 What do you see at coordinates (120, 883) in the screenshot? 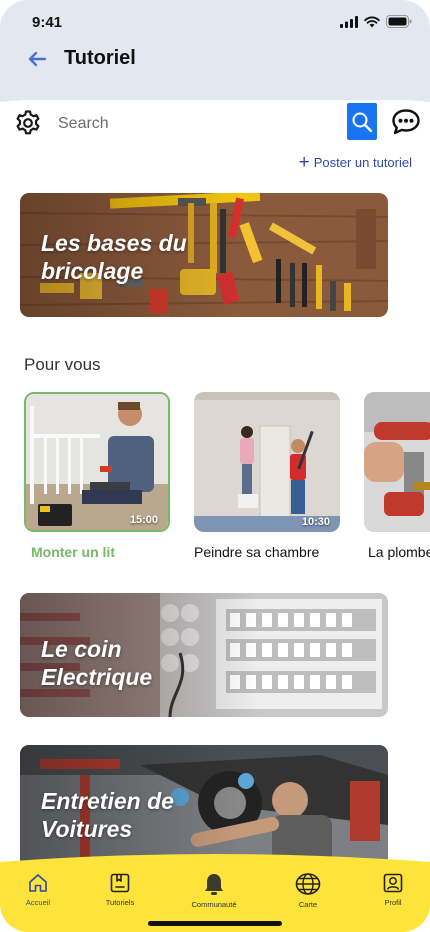
I see `tutorials-icon` at bounding box center [120, 883].